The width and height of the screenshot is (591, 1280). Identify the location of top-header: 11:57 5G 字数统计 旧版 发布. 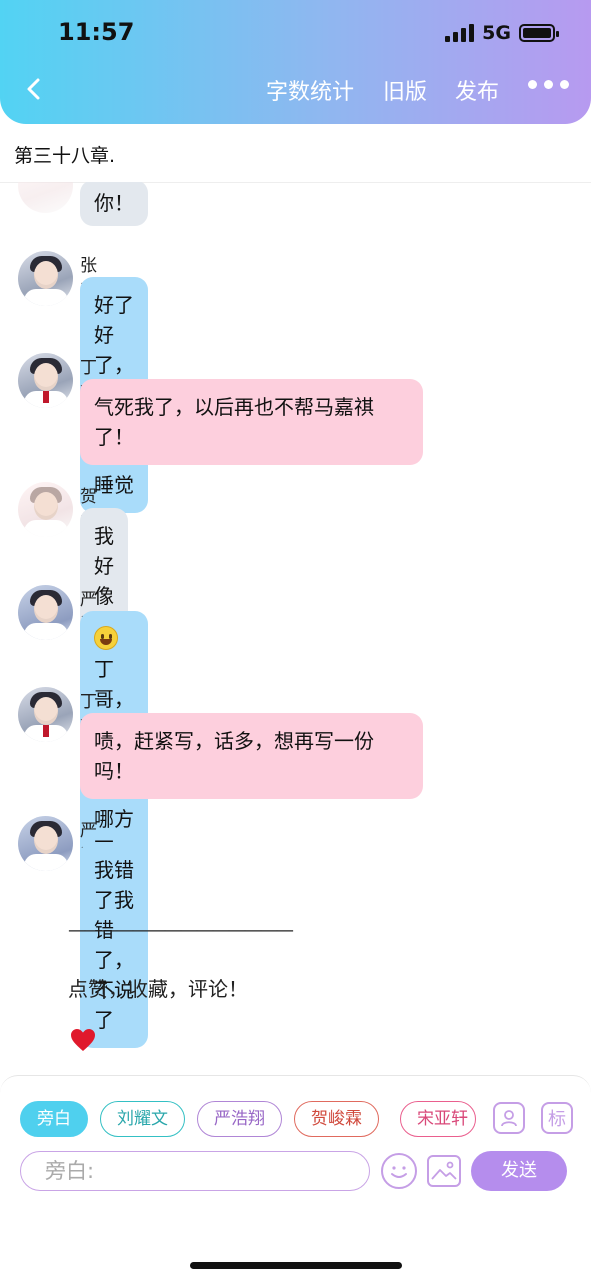
(295, 62).